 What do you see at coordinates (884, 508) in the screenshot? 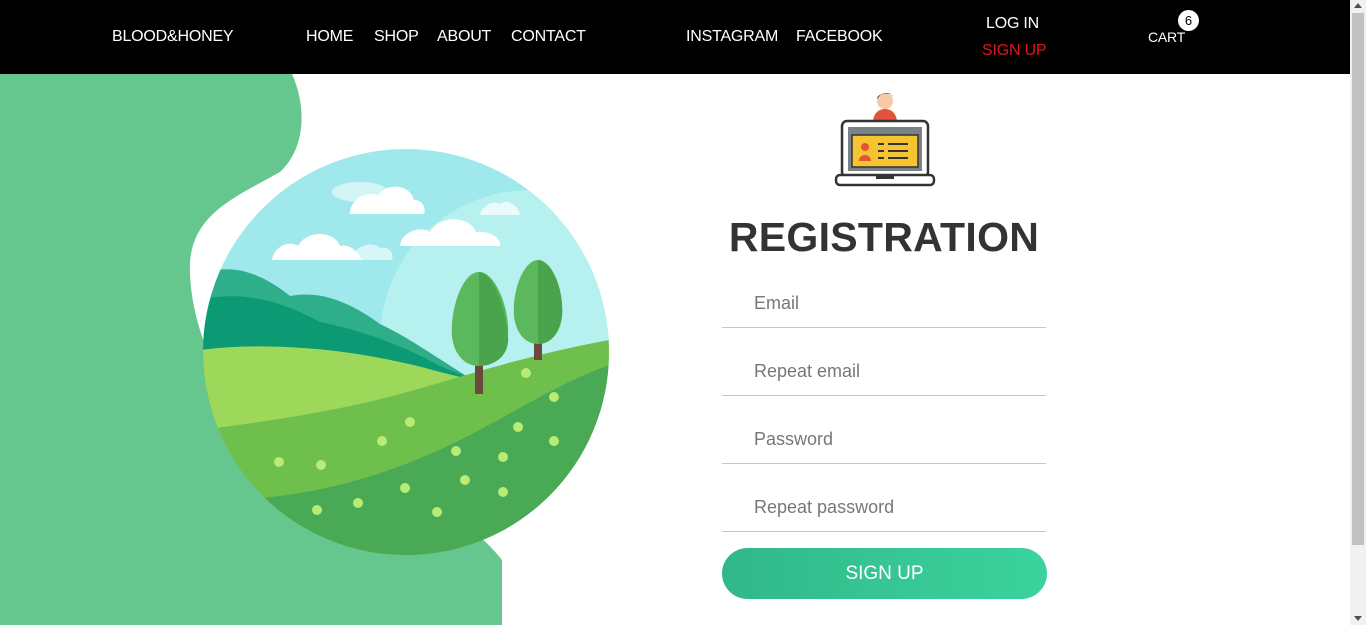
I see `repeat-password-field` at bounding box center [884, 508].